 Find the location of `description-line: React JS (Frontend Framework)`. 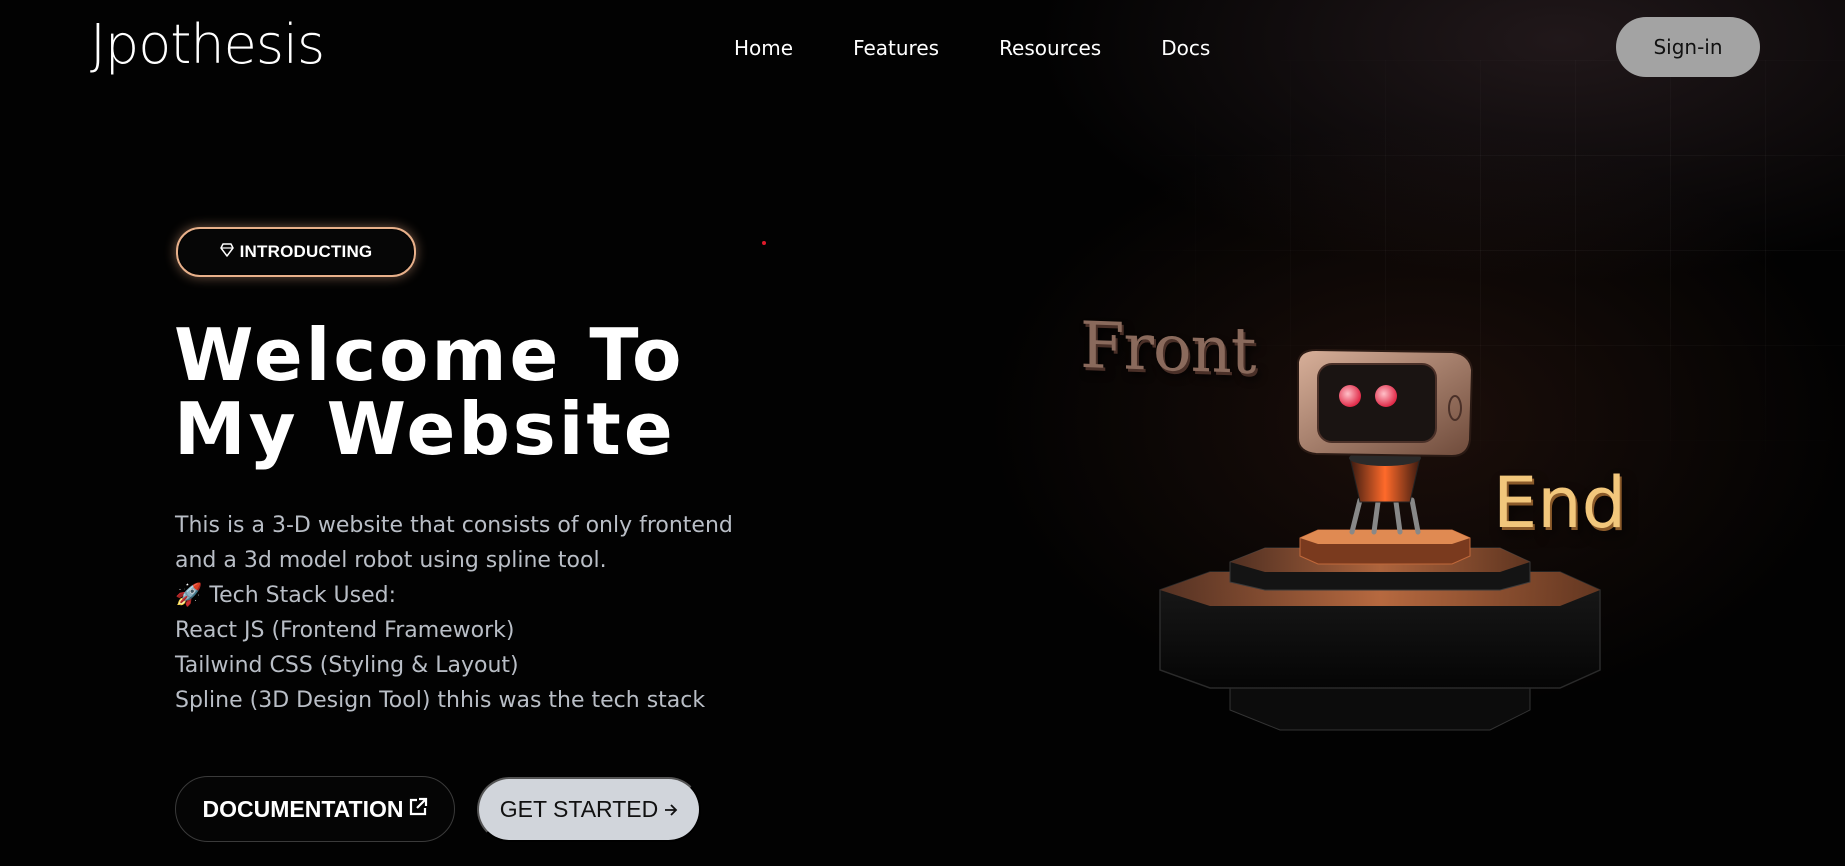

description-line: React JS (Frontend Framework) is located at coordinates (345, 630).